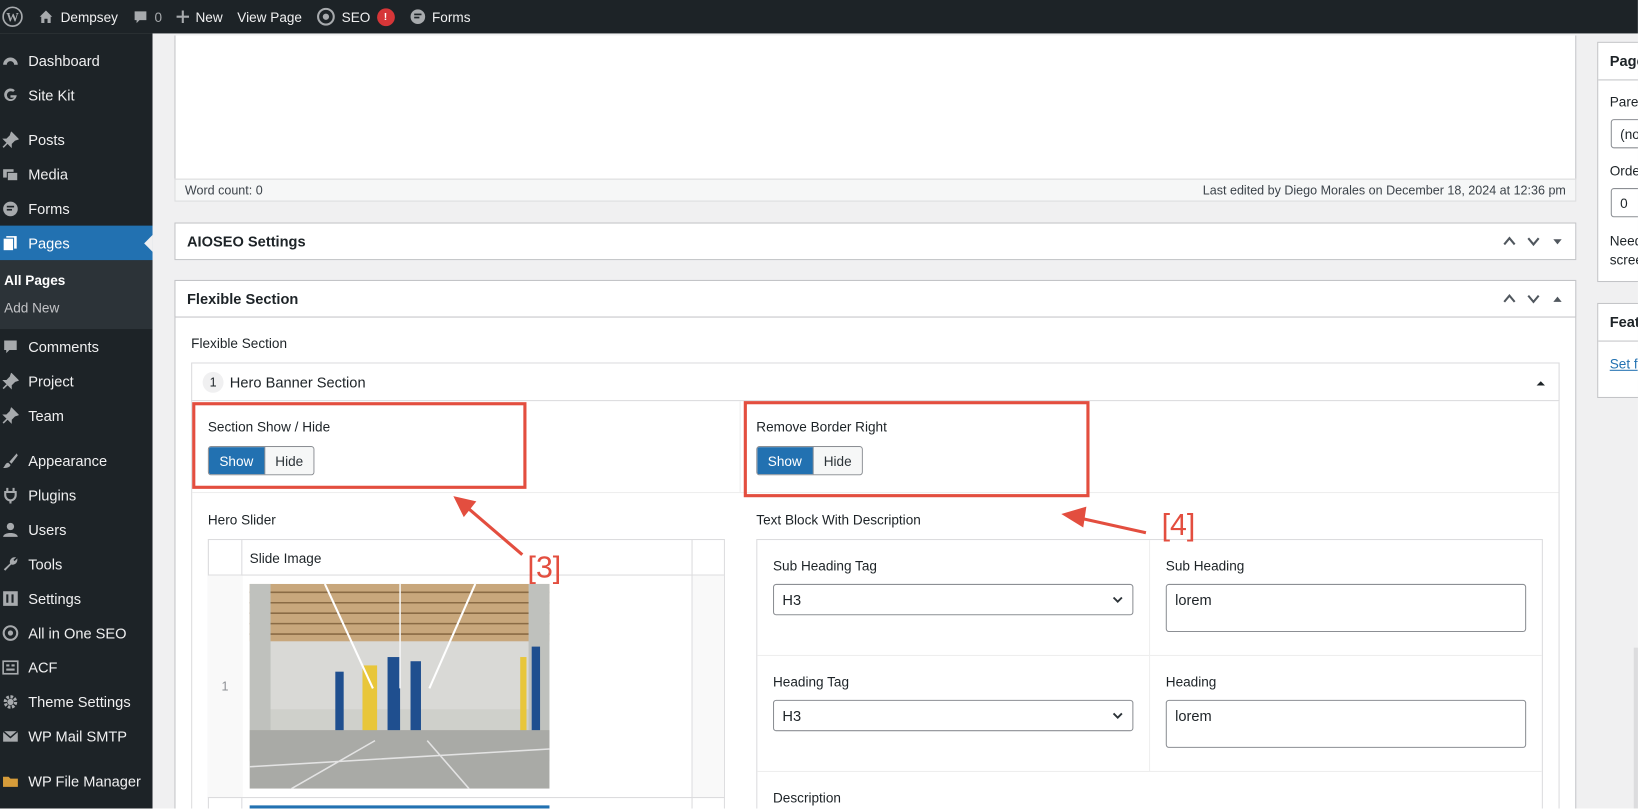  I want to click on plus-icon, so click(183, 16).